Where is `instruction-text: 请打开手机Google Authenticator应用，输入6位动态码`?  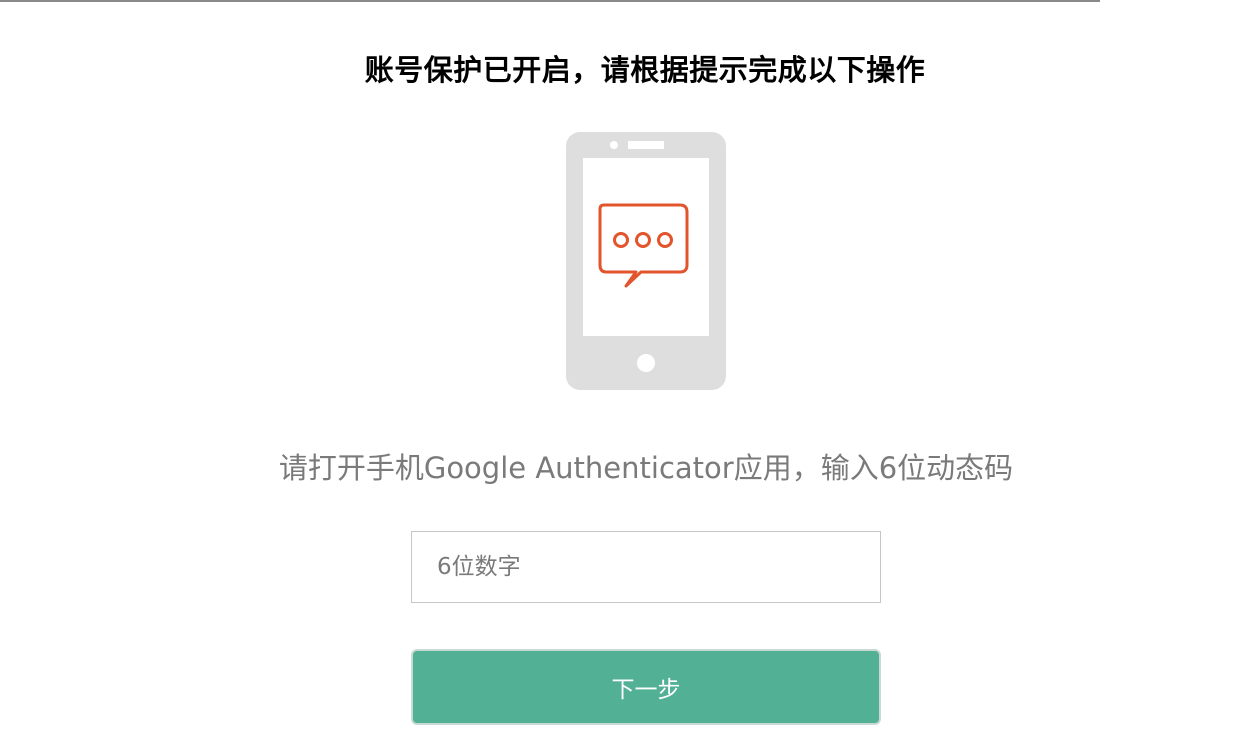 instruction-text: 请打开手机Google Authenticator应用，输入6位动态码 is located at coordinates (646, 468).